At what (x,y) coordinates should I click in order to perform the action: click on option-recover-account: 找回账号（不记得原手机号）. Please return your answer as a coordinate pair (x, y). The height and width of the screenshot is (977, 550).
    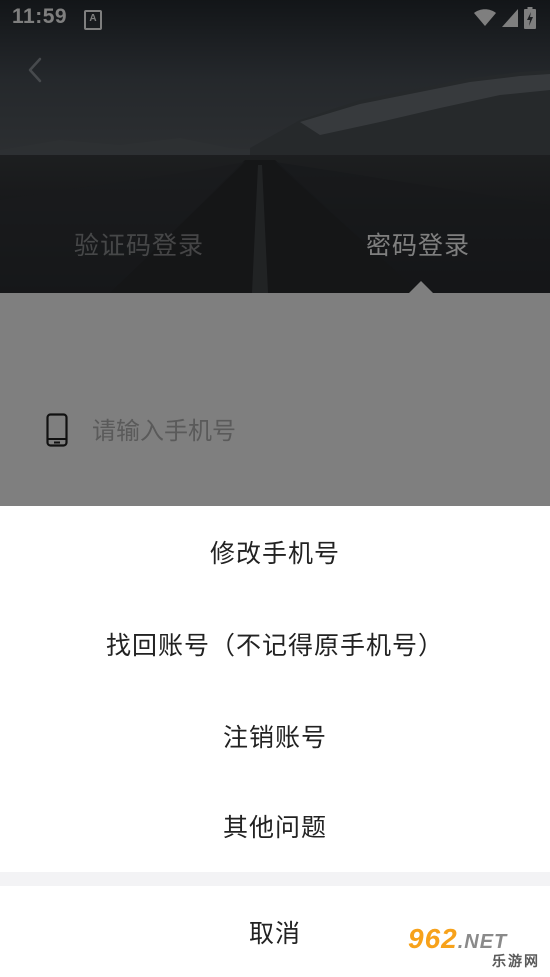
    Looking at the image, I should click on (275, 644).